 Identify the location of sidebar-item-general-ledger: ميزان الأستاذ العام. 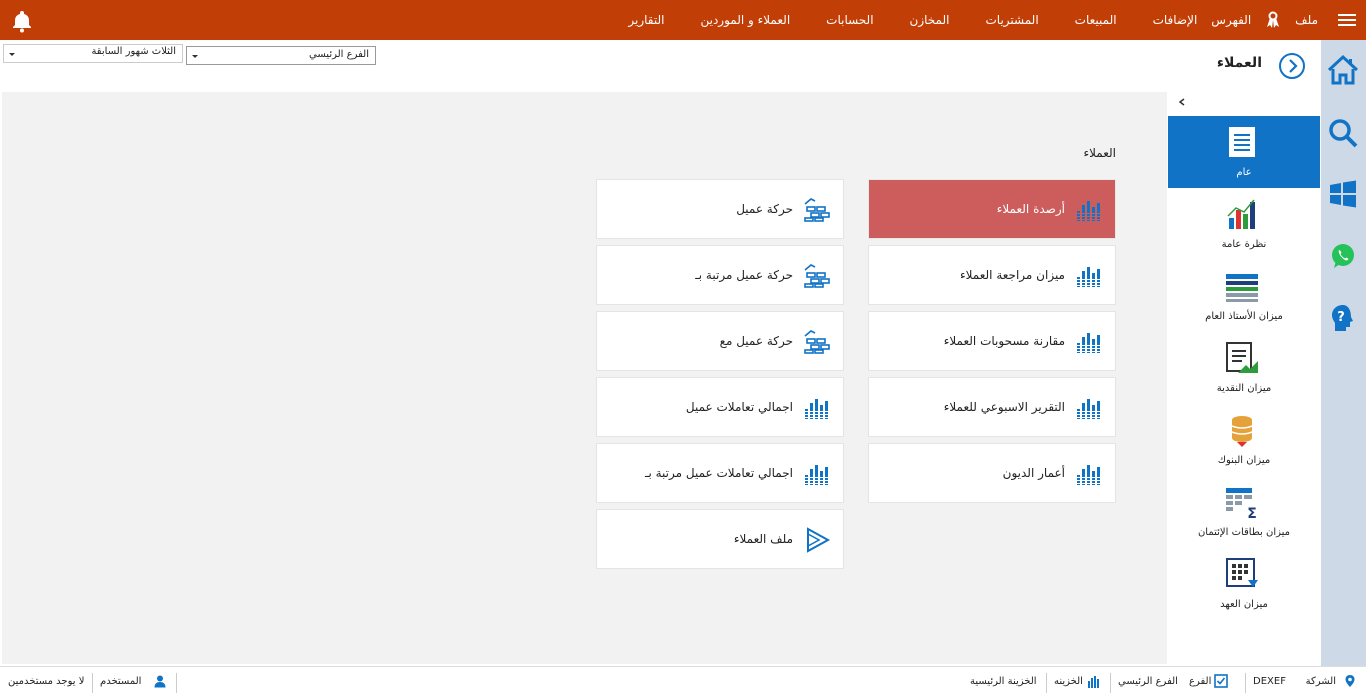
(1244, 296).